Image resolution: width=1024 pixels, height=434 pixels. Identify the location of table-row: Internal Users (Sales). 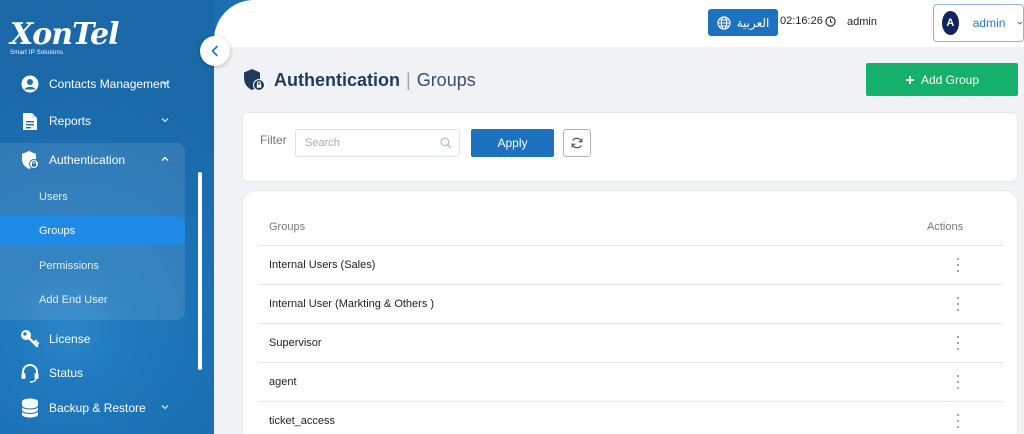
(631, 265).